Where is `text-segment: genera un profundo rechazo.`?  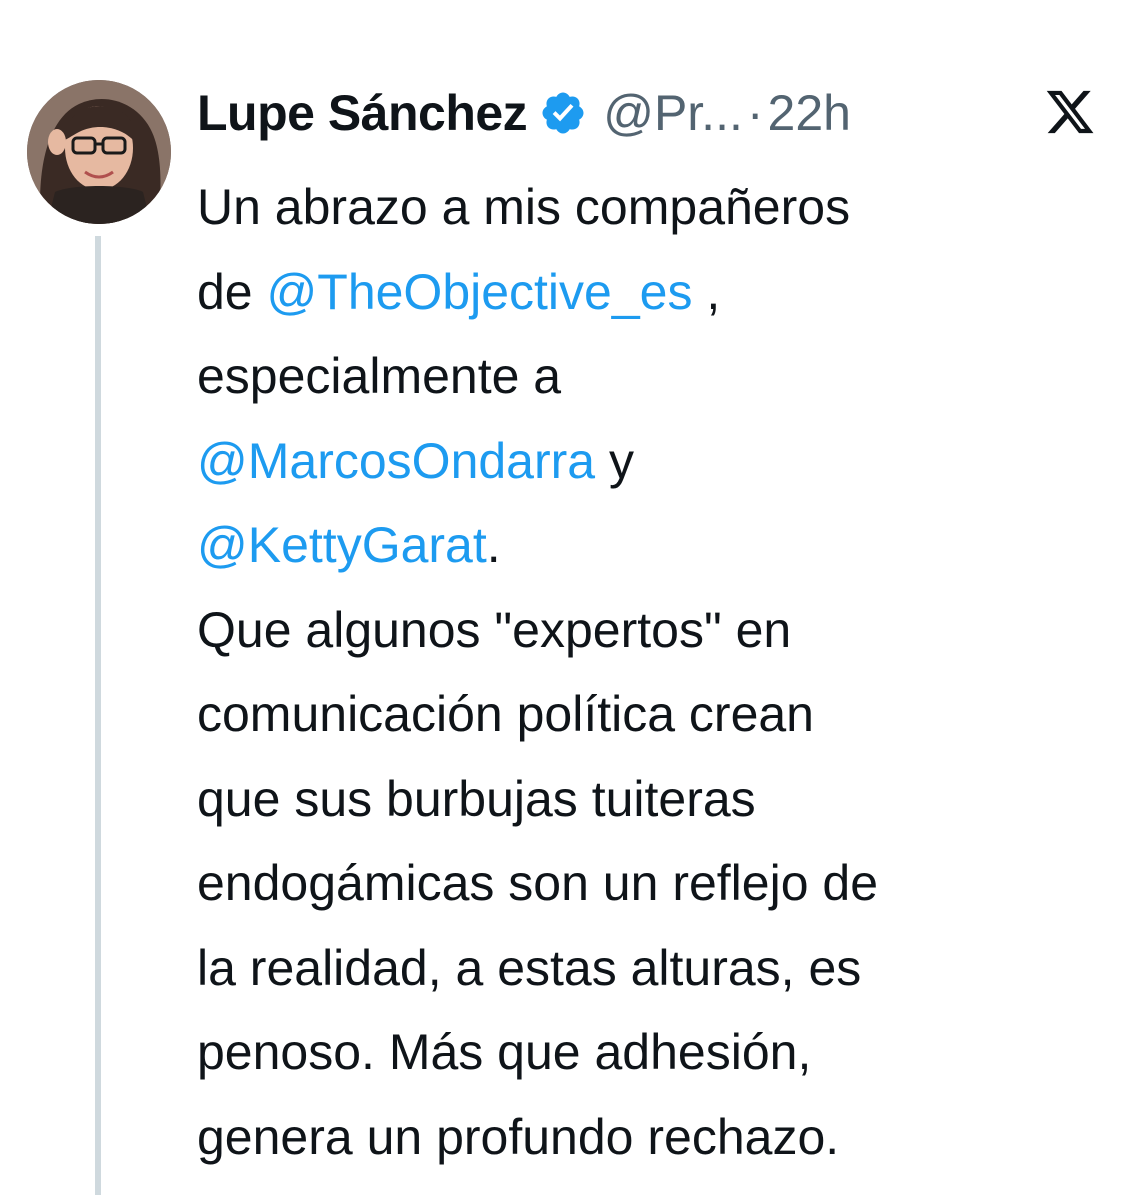
text-segment: genera un profundo rechazo. is located at coordinates (518, 1136).